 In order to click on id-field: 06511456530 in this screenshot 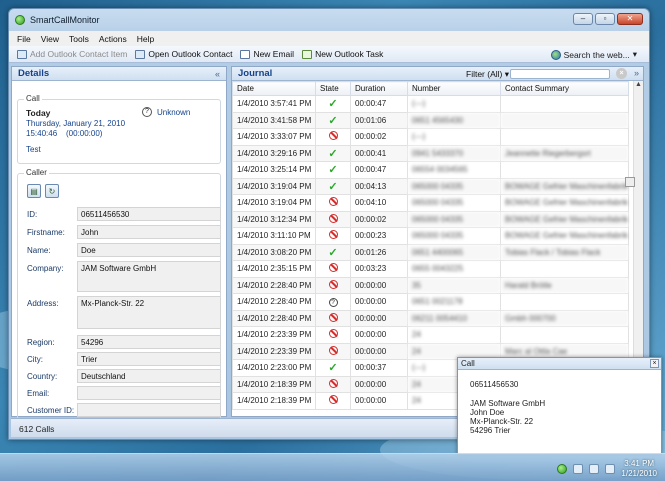, I will do `click(149, 214)`.